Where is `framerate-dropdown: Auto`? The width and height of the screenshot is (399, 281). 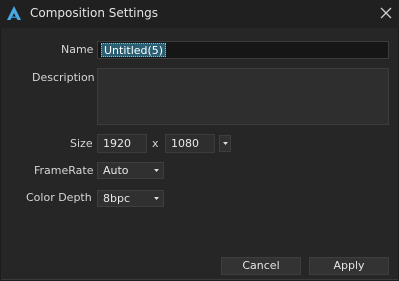
framerate-dropdown: Auto is located at coordinates (130, 170).